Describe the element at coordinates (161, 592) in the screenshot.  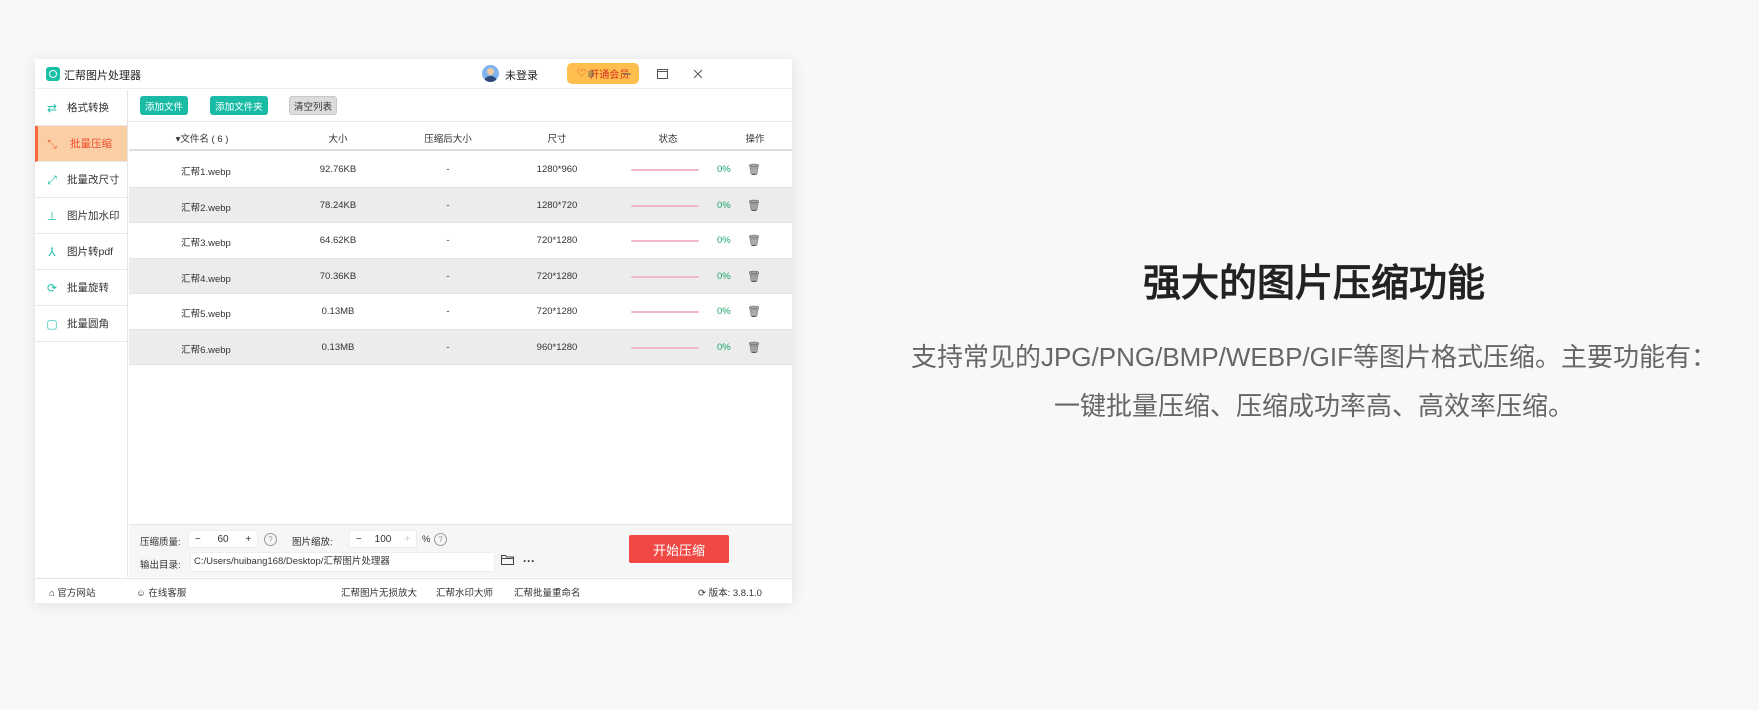
I see `online-support-link: ☺ 在线客服` at that location.